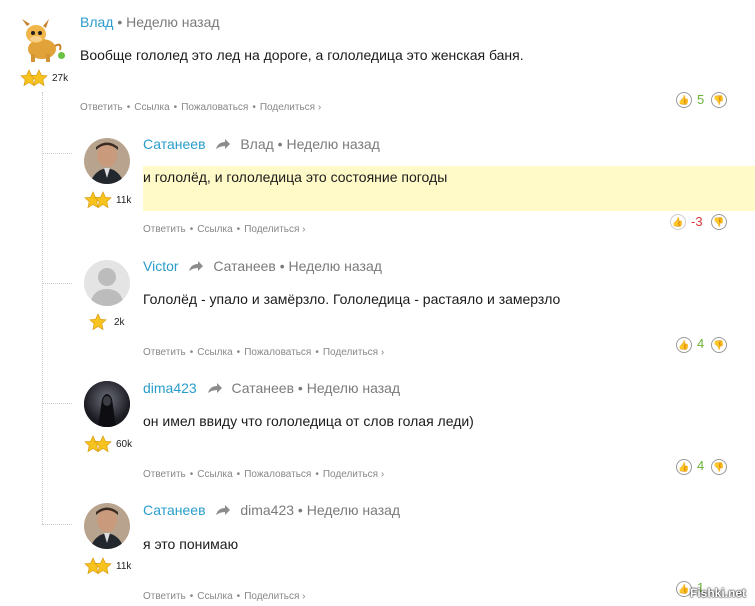 This screenshot has height=606, width=755. I want to click on online-indicator, so click(61, 55).